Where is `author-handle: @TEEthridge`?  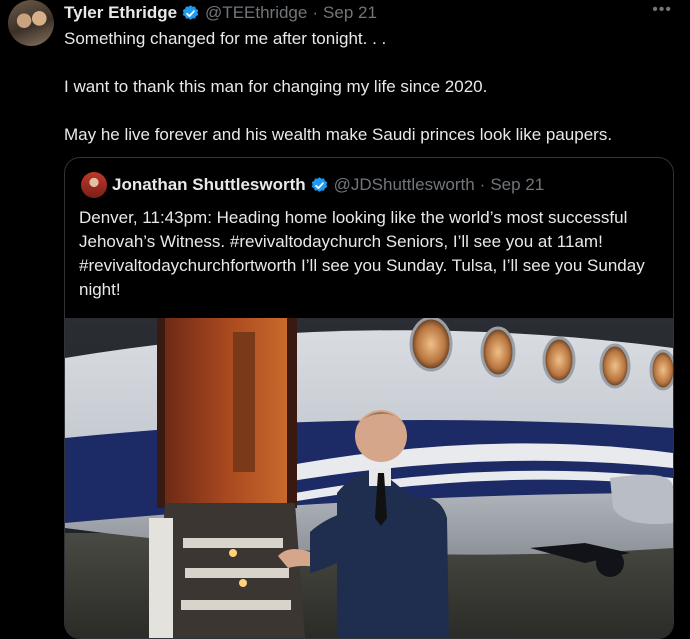 author-handle: @TEEthridge is located at coordinates (256, 13).